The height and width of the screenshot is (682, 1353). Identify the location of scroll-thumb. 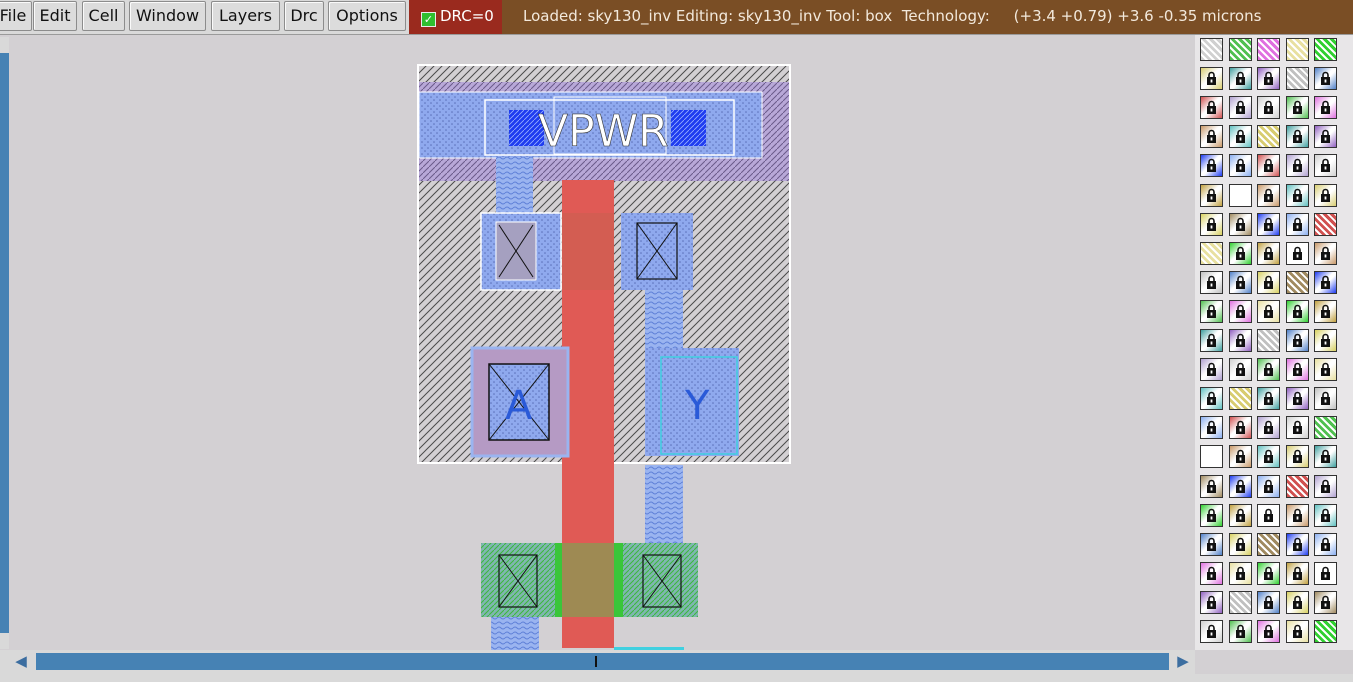
(596, 661).